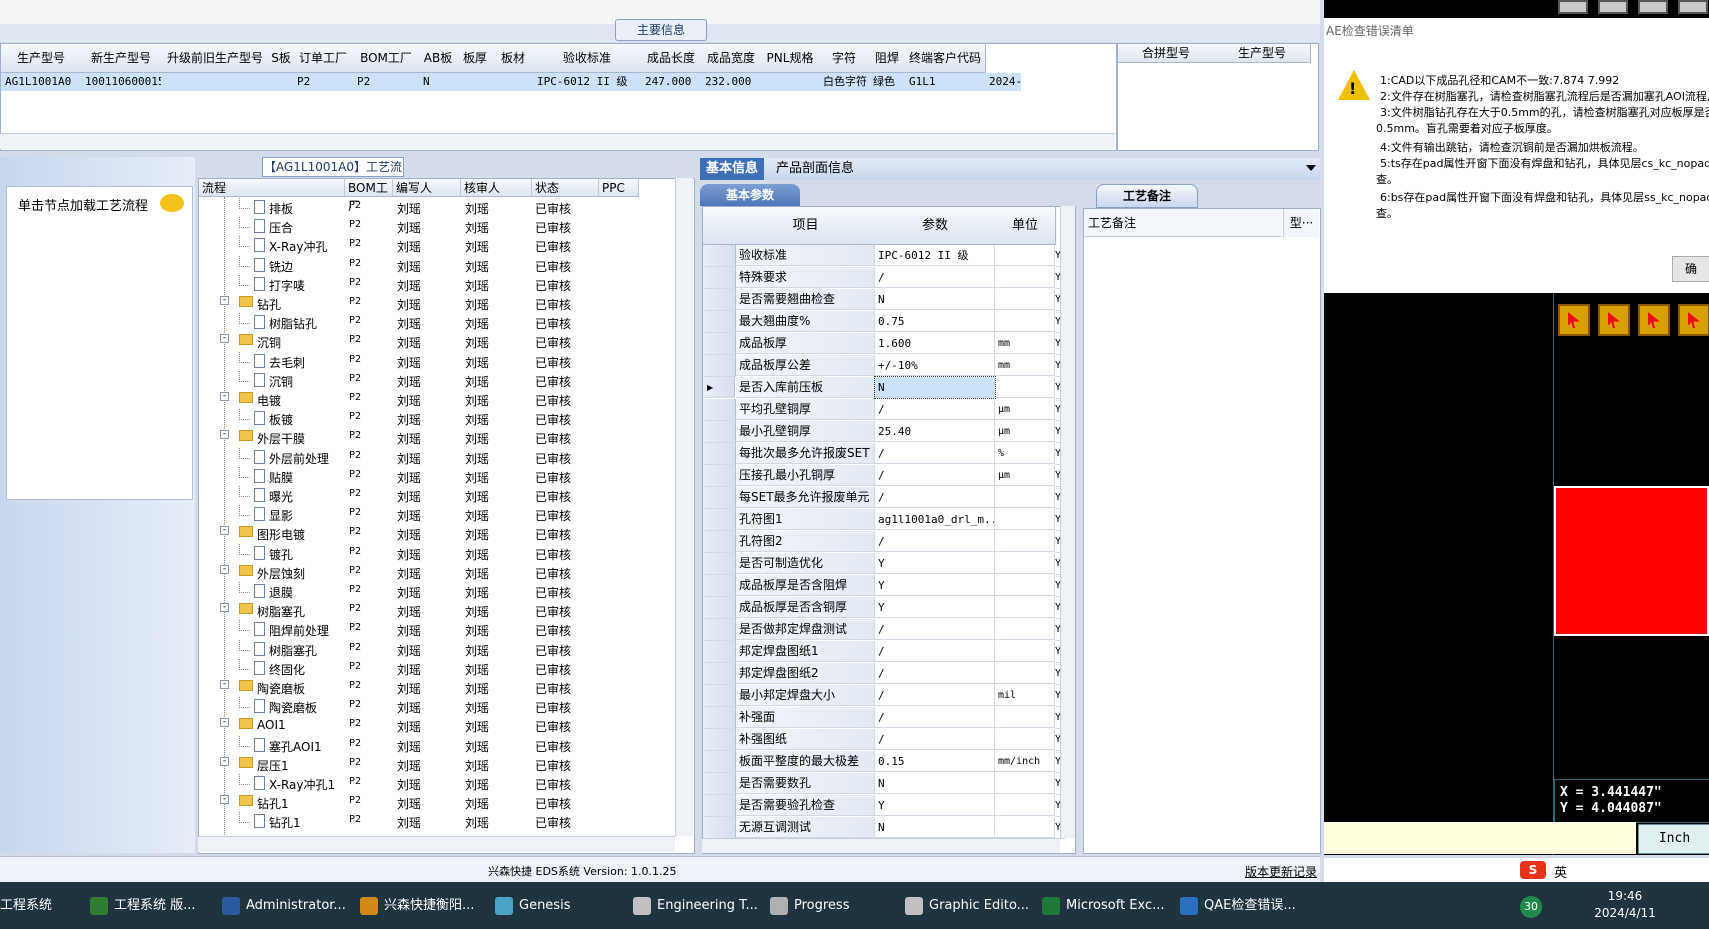  I want to click on process-row: 贴膜 P2 刘瑶 刘瑶 已审核, so click(436, 476).